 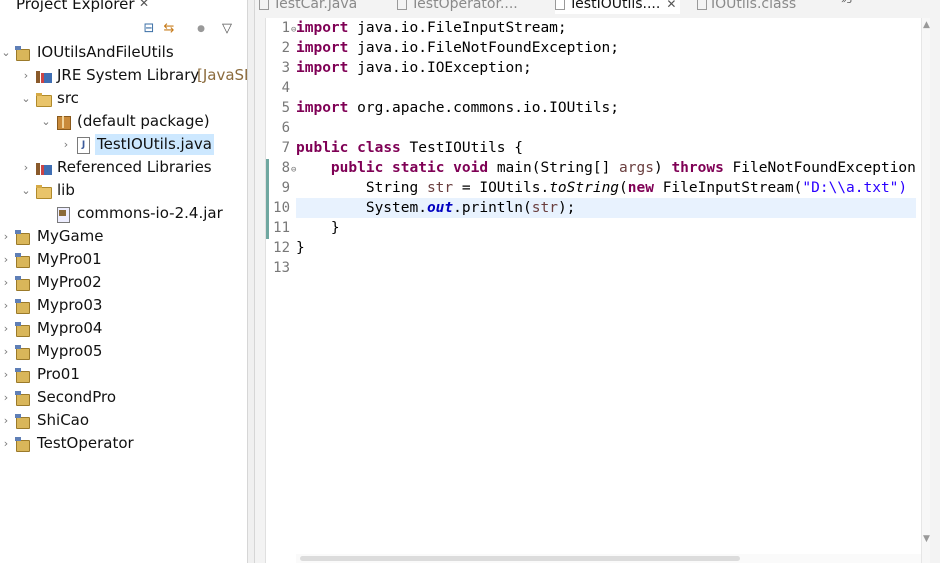 I want to click on tree-item-label: ShiCao, so click(x=63, y=420).